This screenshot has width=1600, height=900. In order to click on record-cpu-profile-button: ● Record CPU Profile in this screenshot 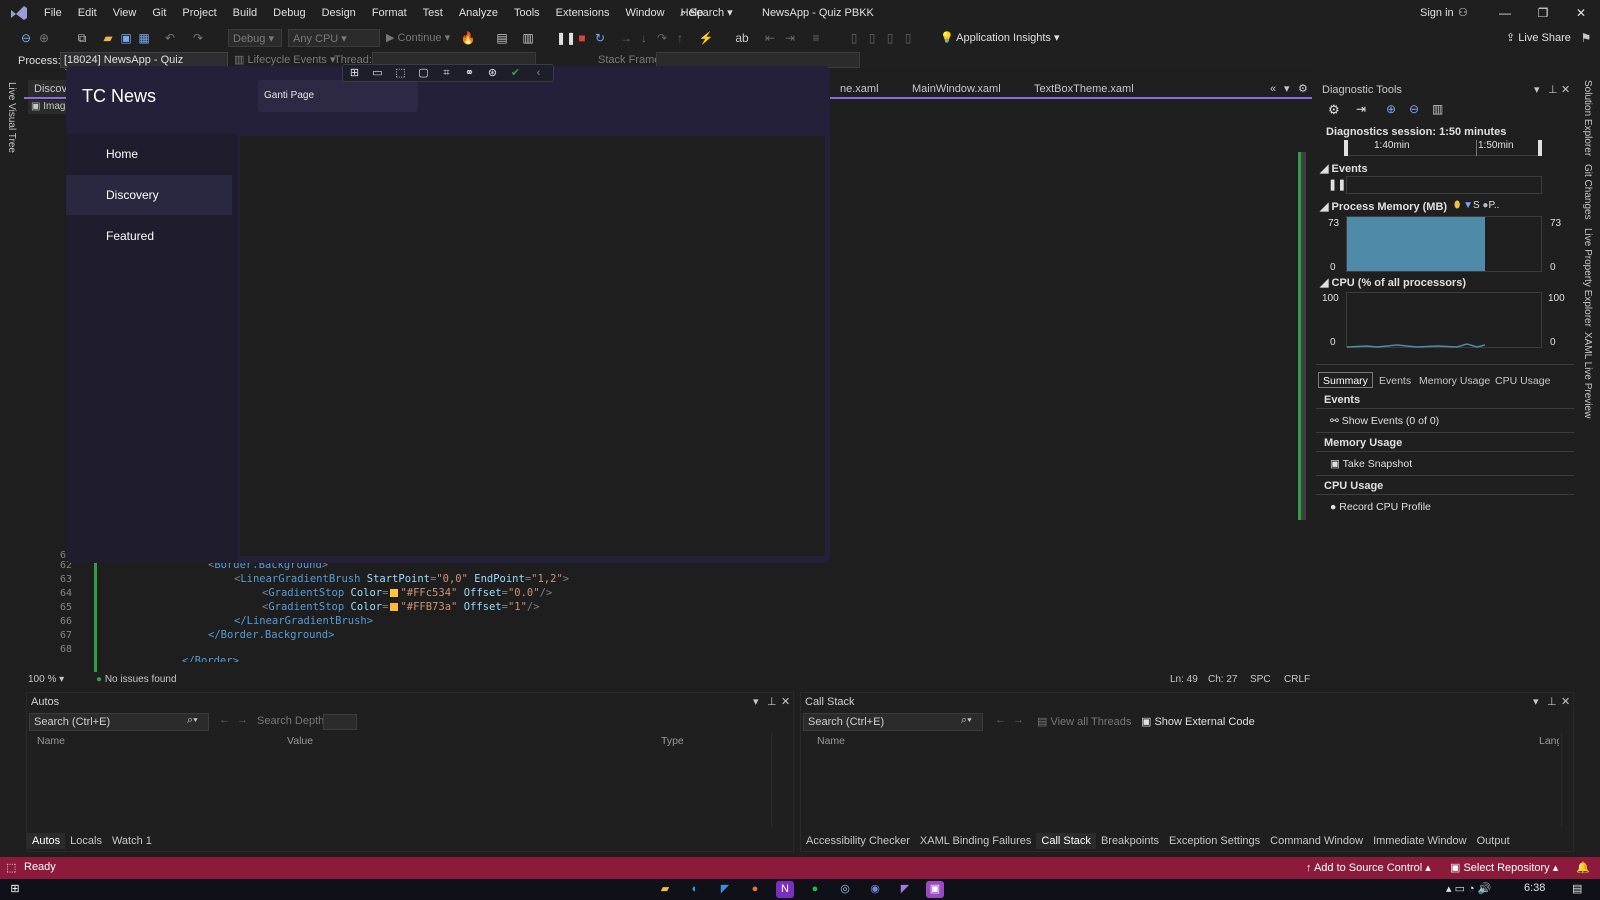, I will do `click(1380, 507)`.